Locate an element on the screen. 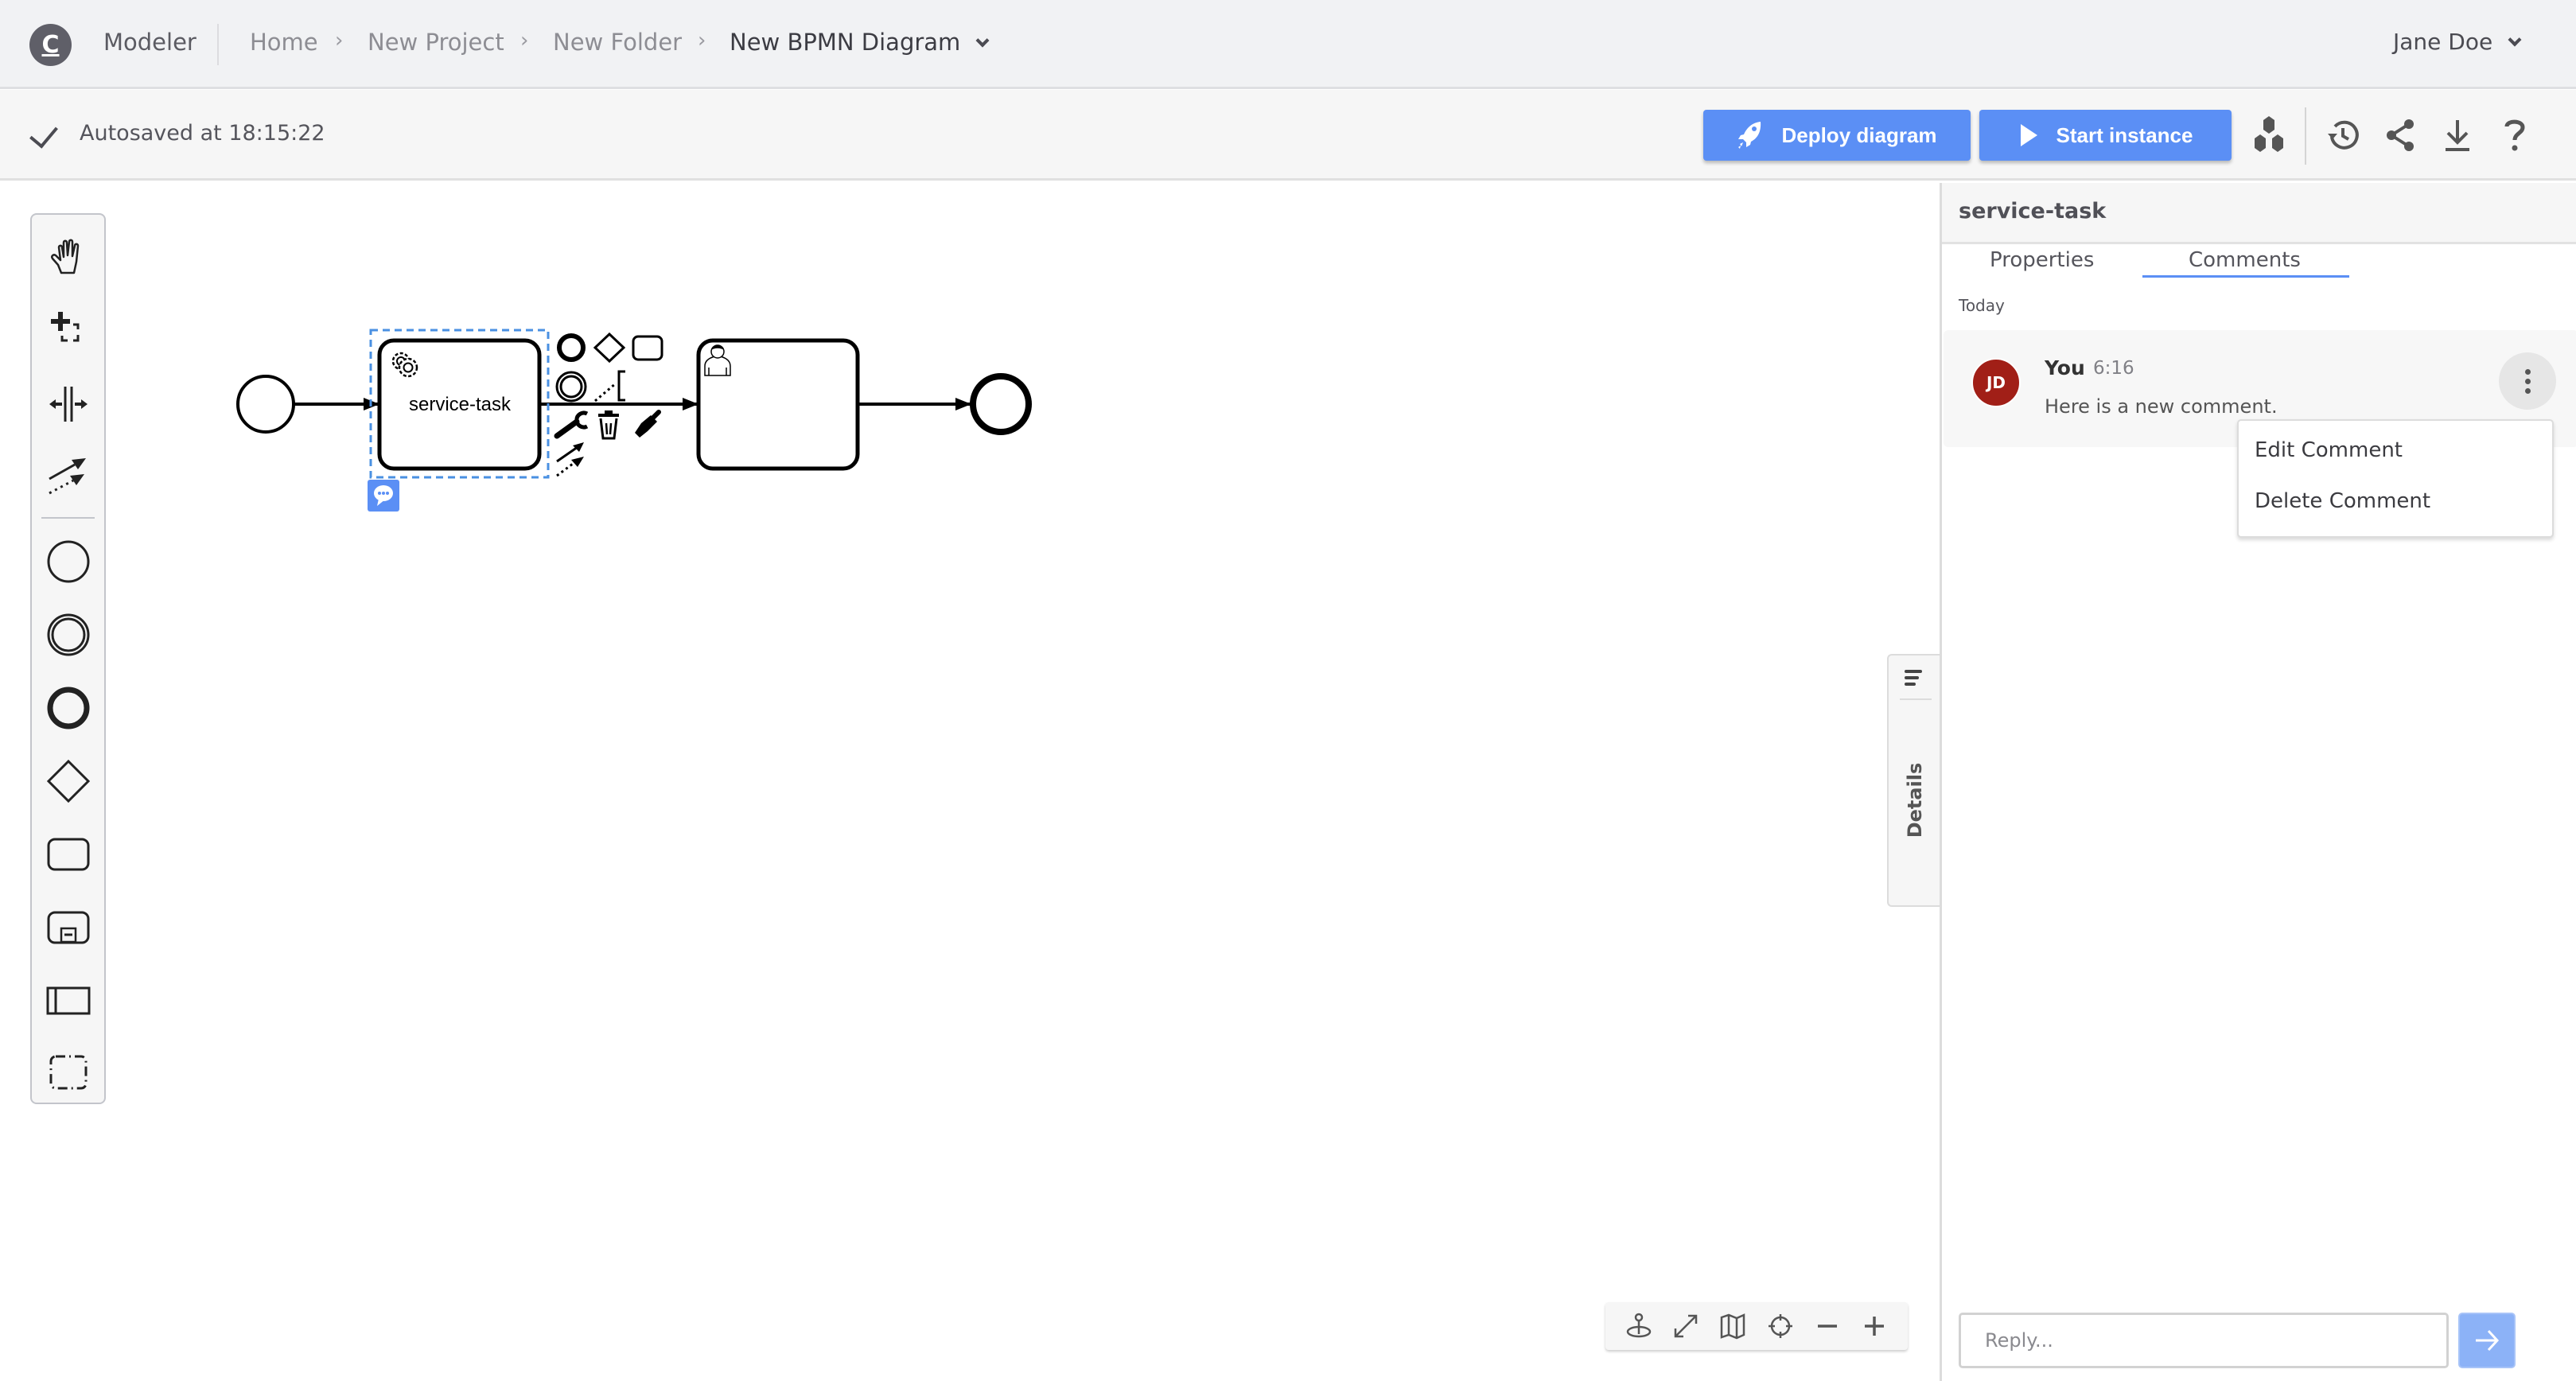 The height and width of the screenshot is (1381, 2576). create-start-event is located at coordinates (68, 561).